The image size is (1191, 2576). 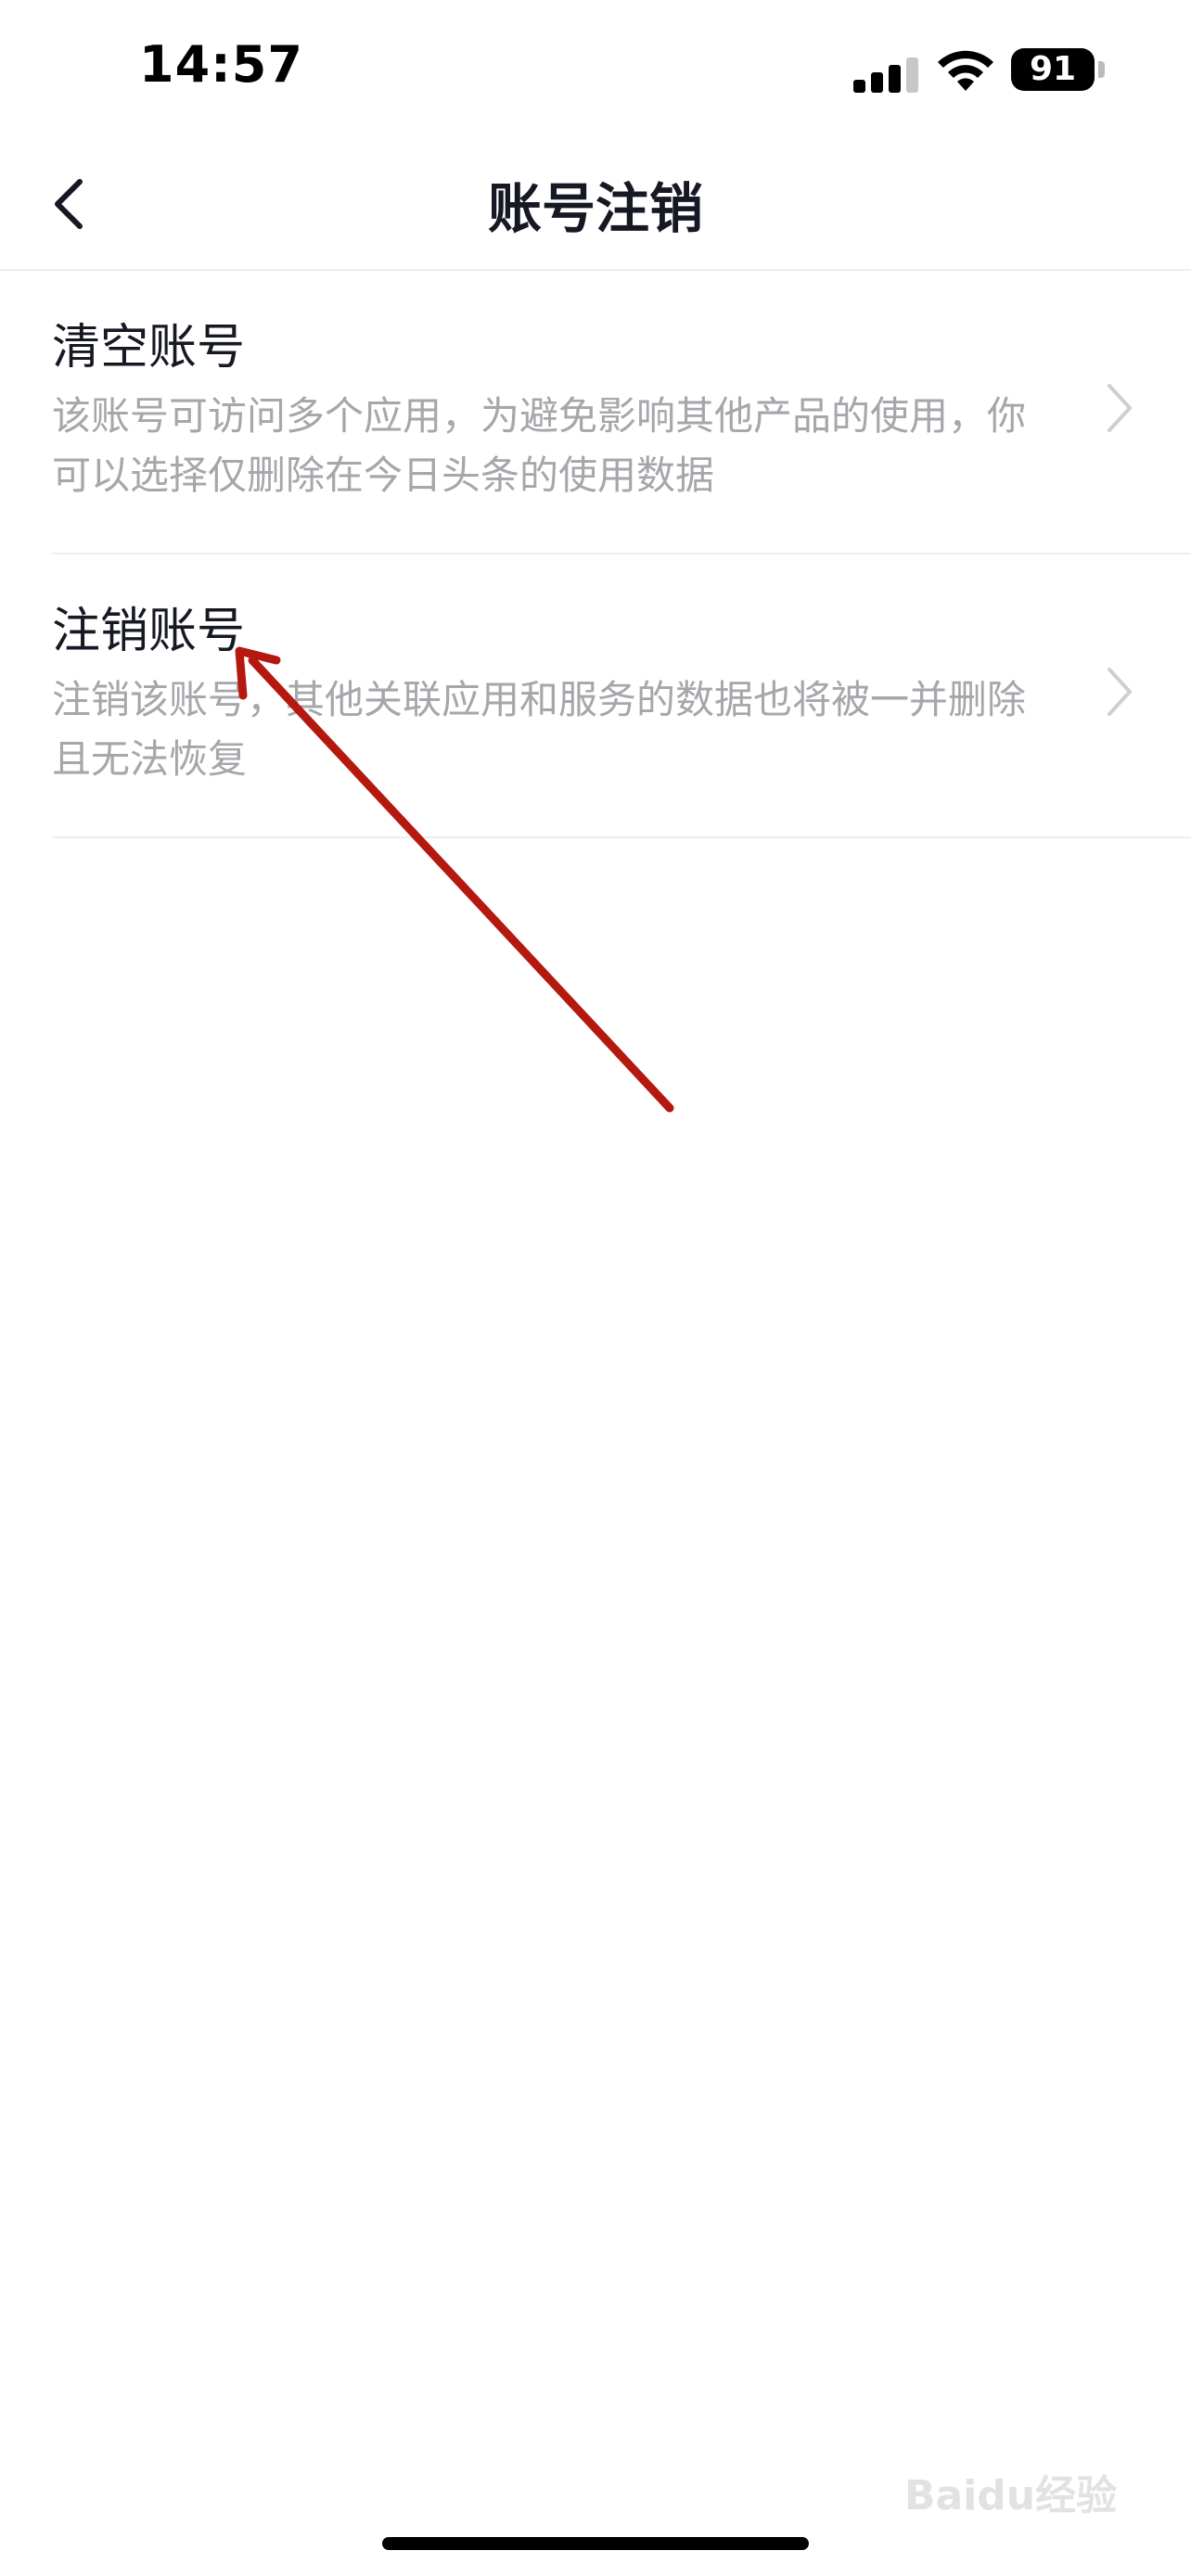 I want to click on signal-icon, so click(x=885, y=75).